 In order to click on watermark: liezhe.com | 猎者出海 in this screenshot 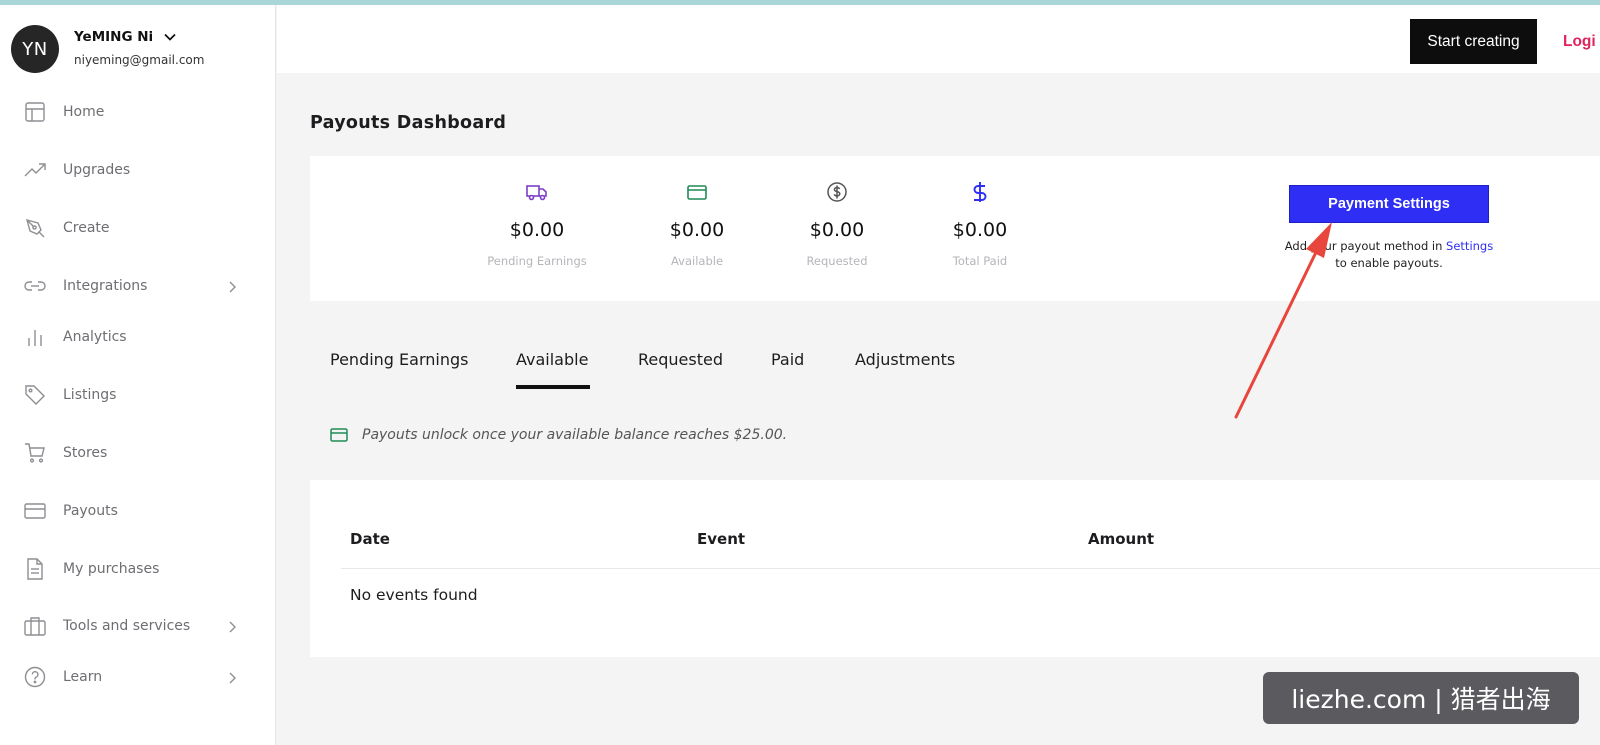, I will do `click(1421, 698)`.